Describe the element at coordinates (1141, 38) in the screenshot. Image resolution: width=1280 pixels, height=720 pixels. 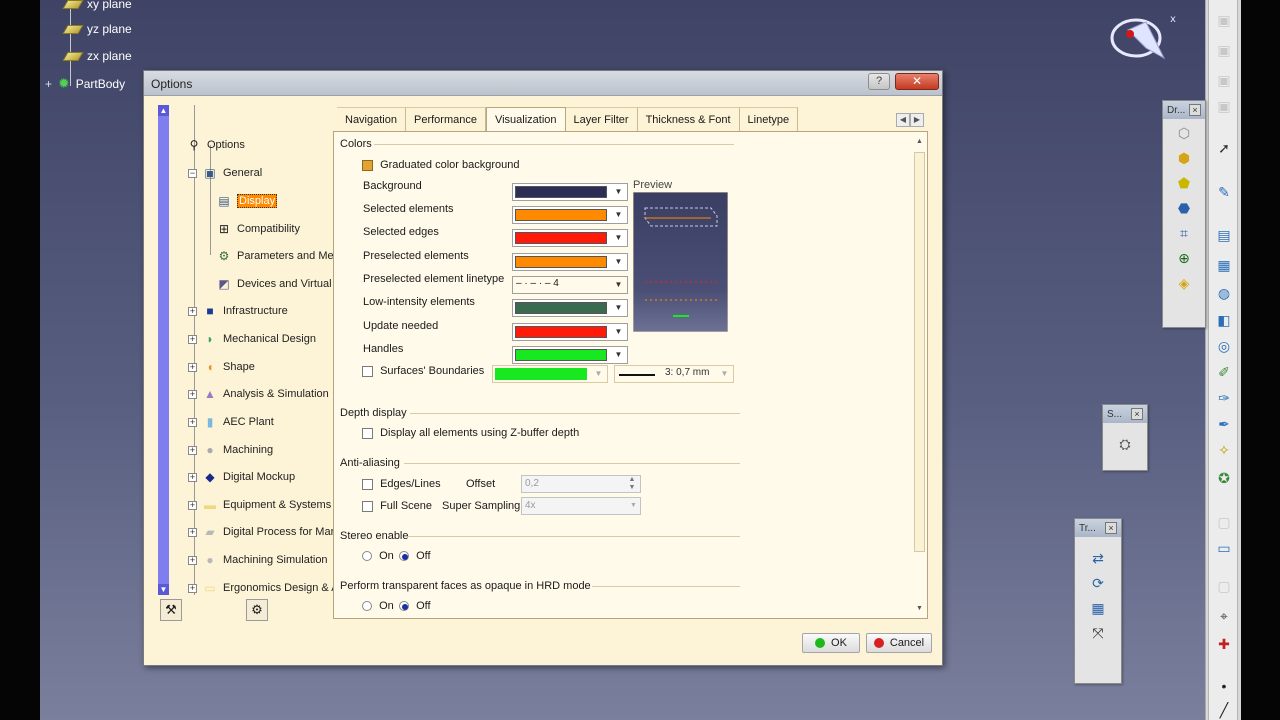
I see `compass-icon: x` at that location.